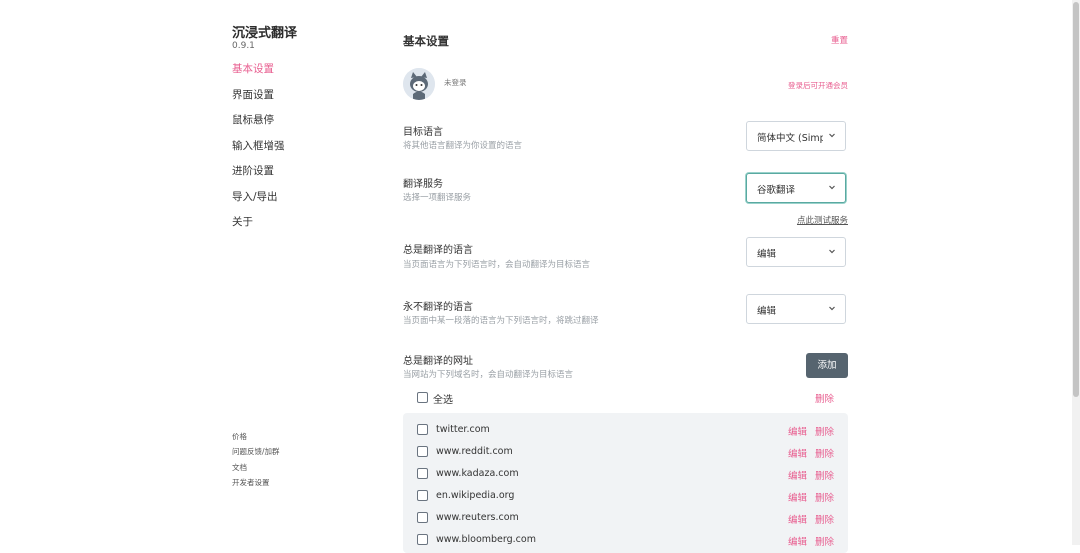 Image resolution: width=1080 pixels, height=553 pixels. Describe the element at coordinates (258, 203) in the screenshot. I see `sidebar-item-import-export: 导入/导出` at that location.